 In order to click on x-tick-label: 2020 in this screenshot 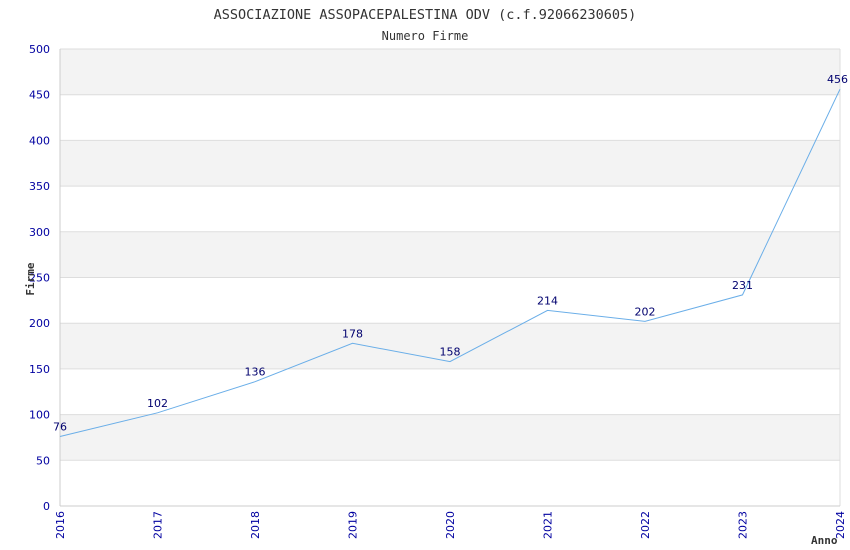, I will do `click(450, 525)`.